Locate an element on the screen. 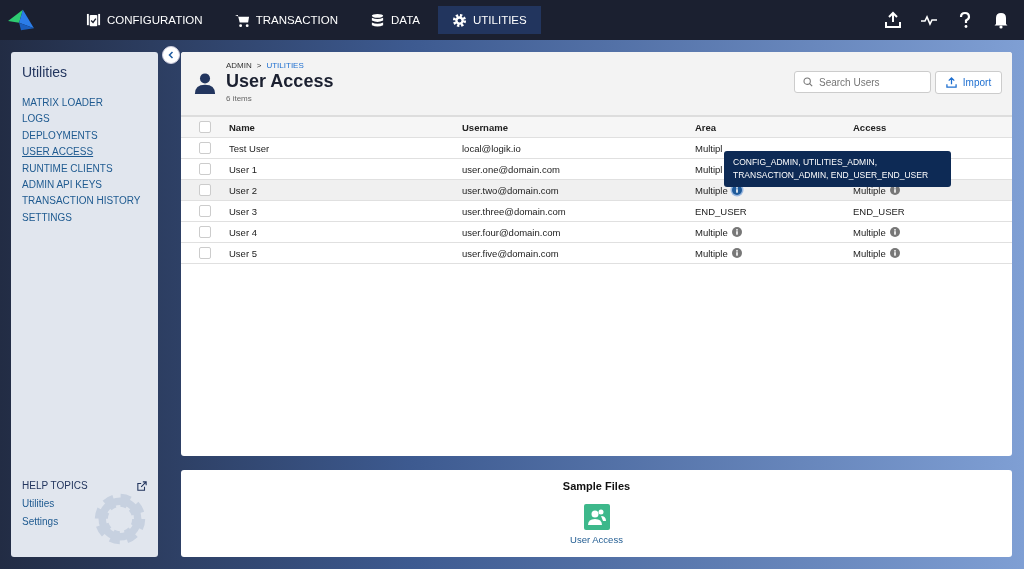 The width and height of the screenshot is (1024, 569). bell-icon is located at coordinates (1001, 20).